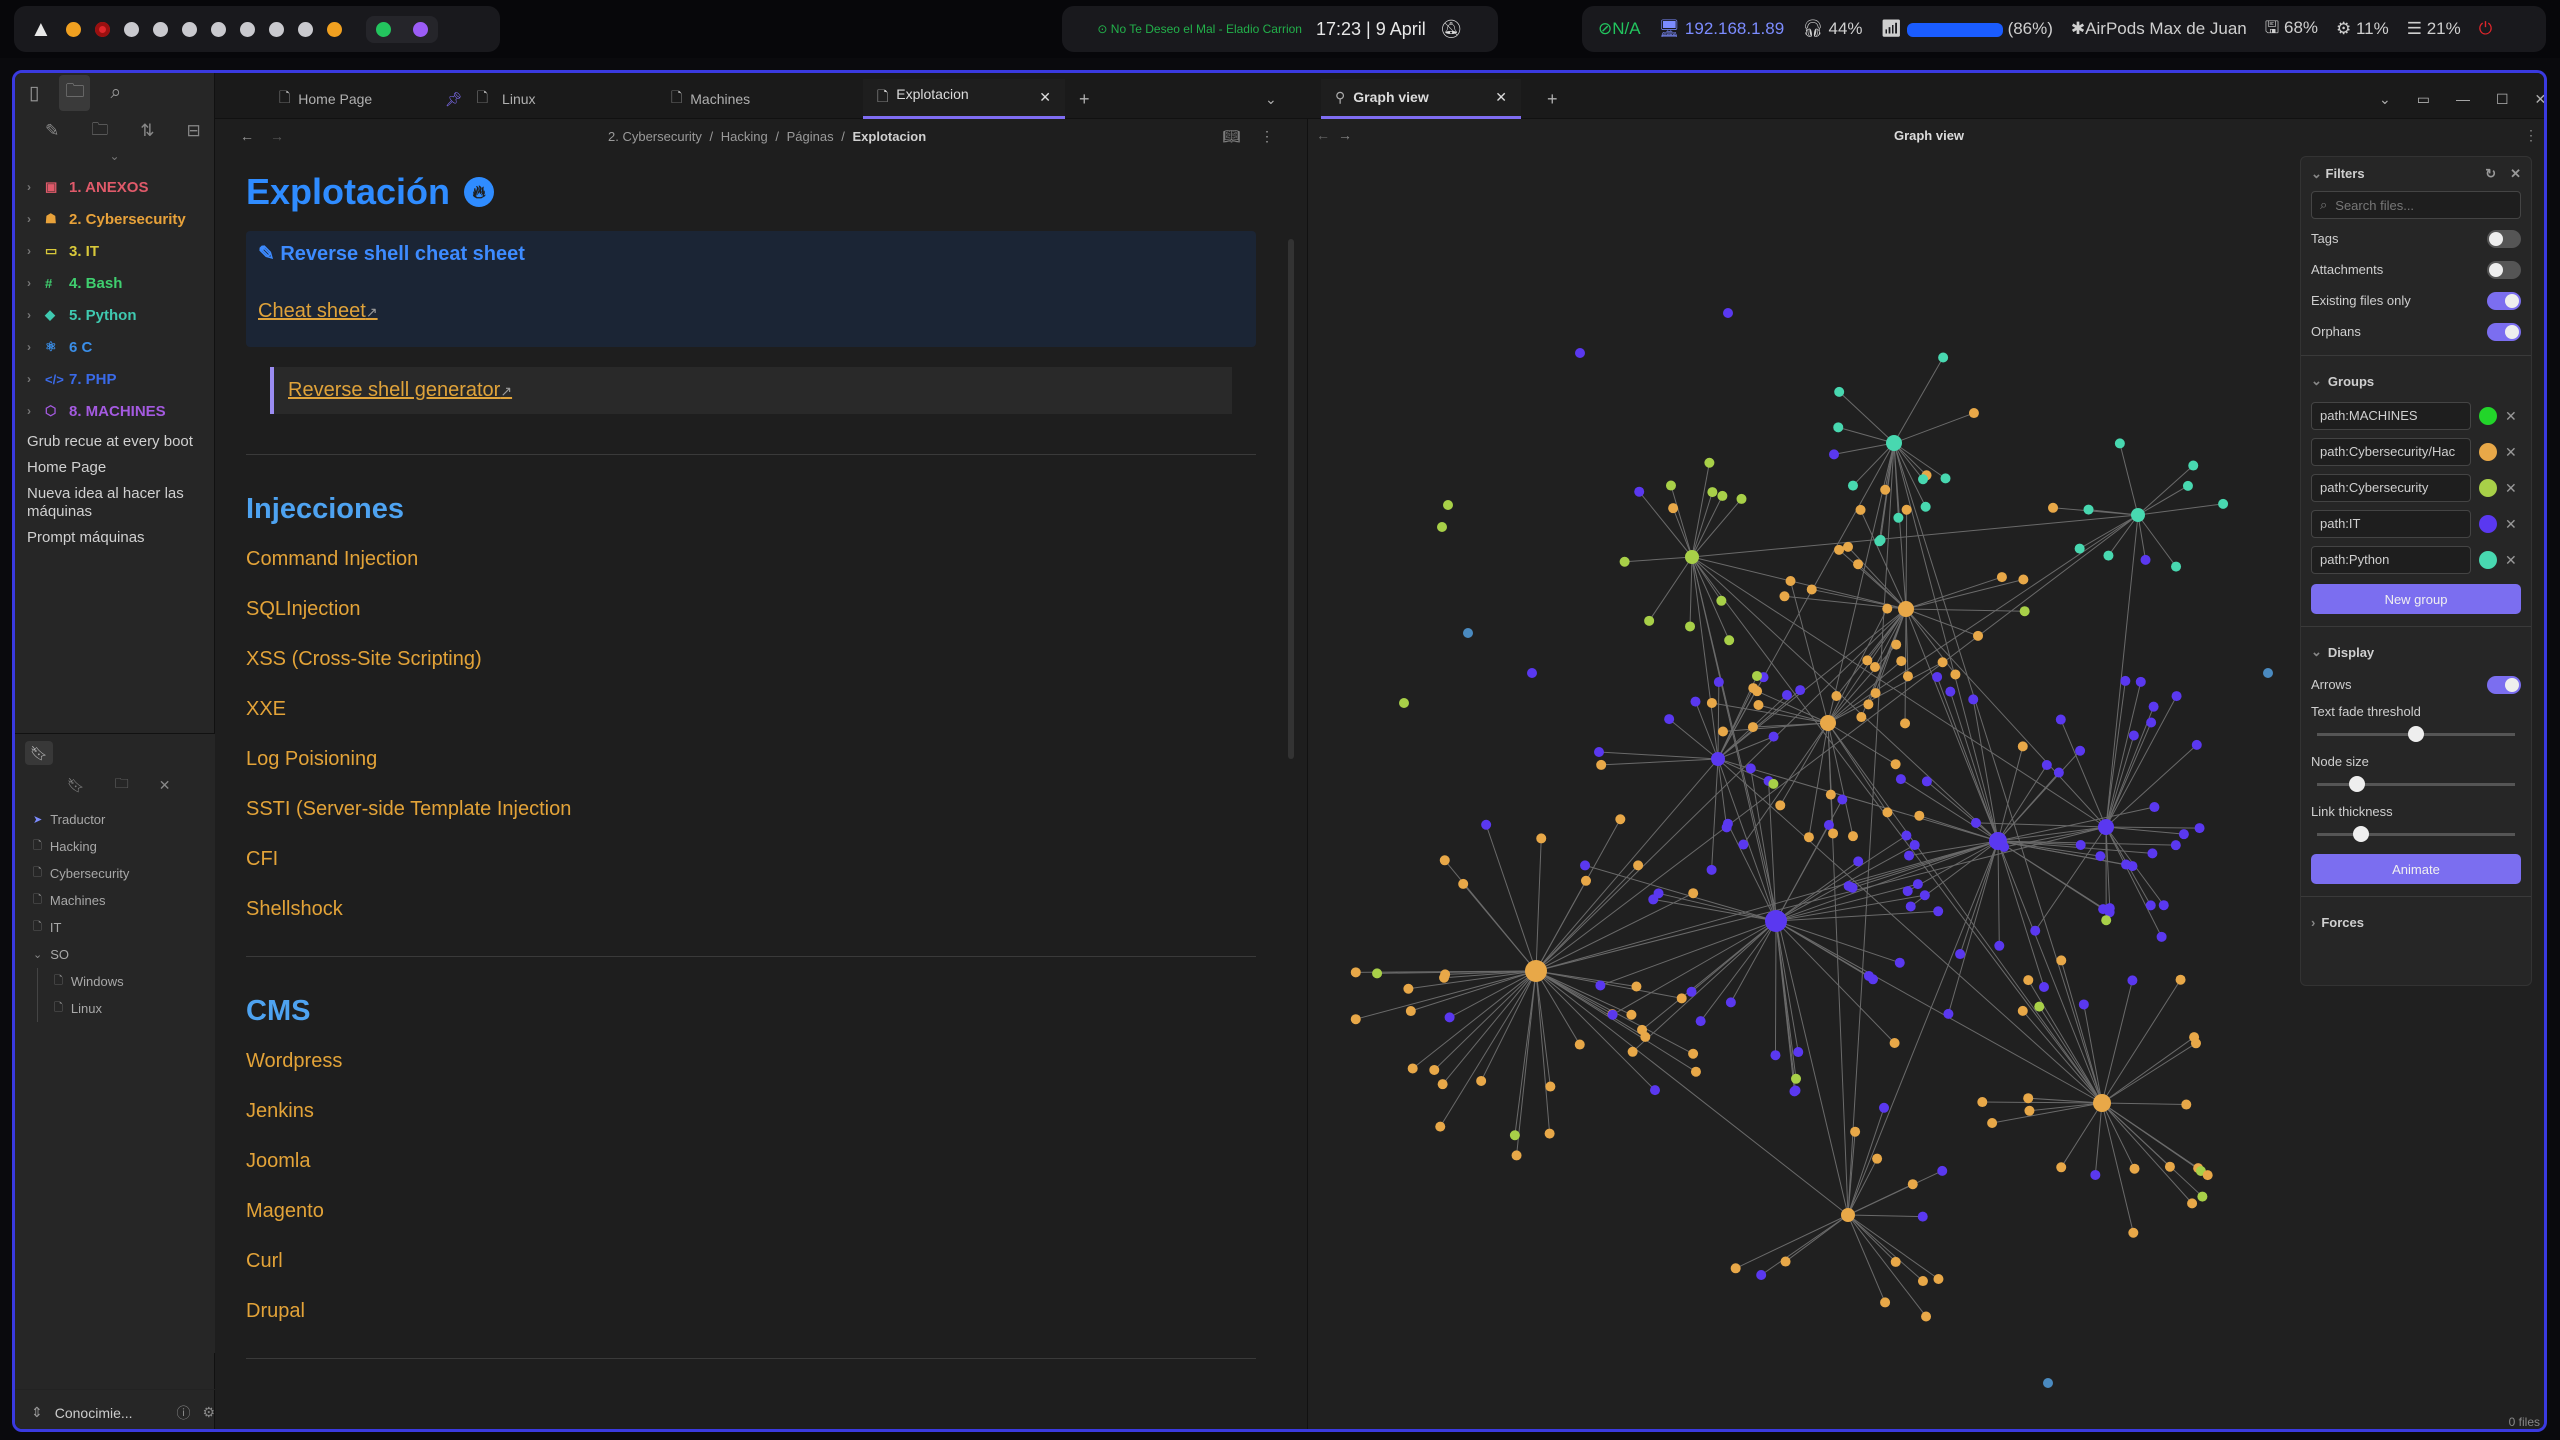 Image resolution: width=2560 pixels, height=1440 pixels. What do you see at coordinates (114, 187) in the screenshot?
I see `folder-item: › ▣ 1. ANEXOS` at bounding box center [114, 187].